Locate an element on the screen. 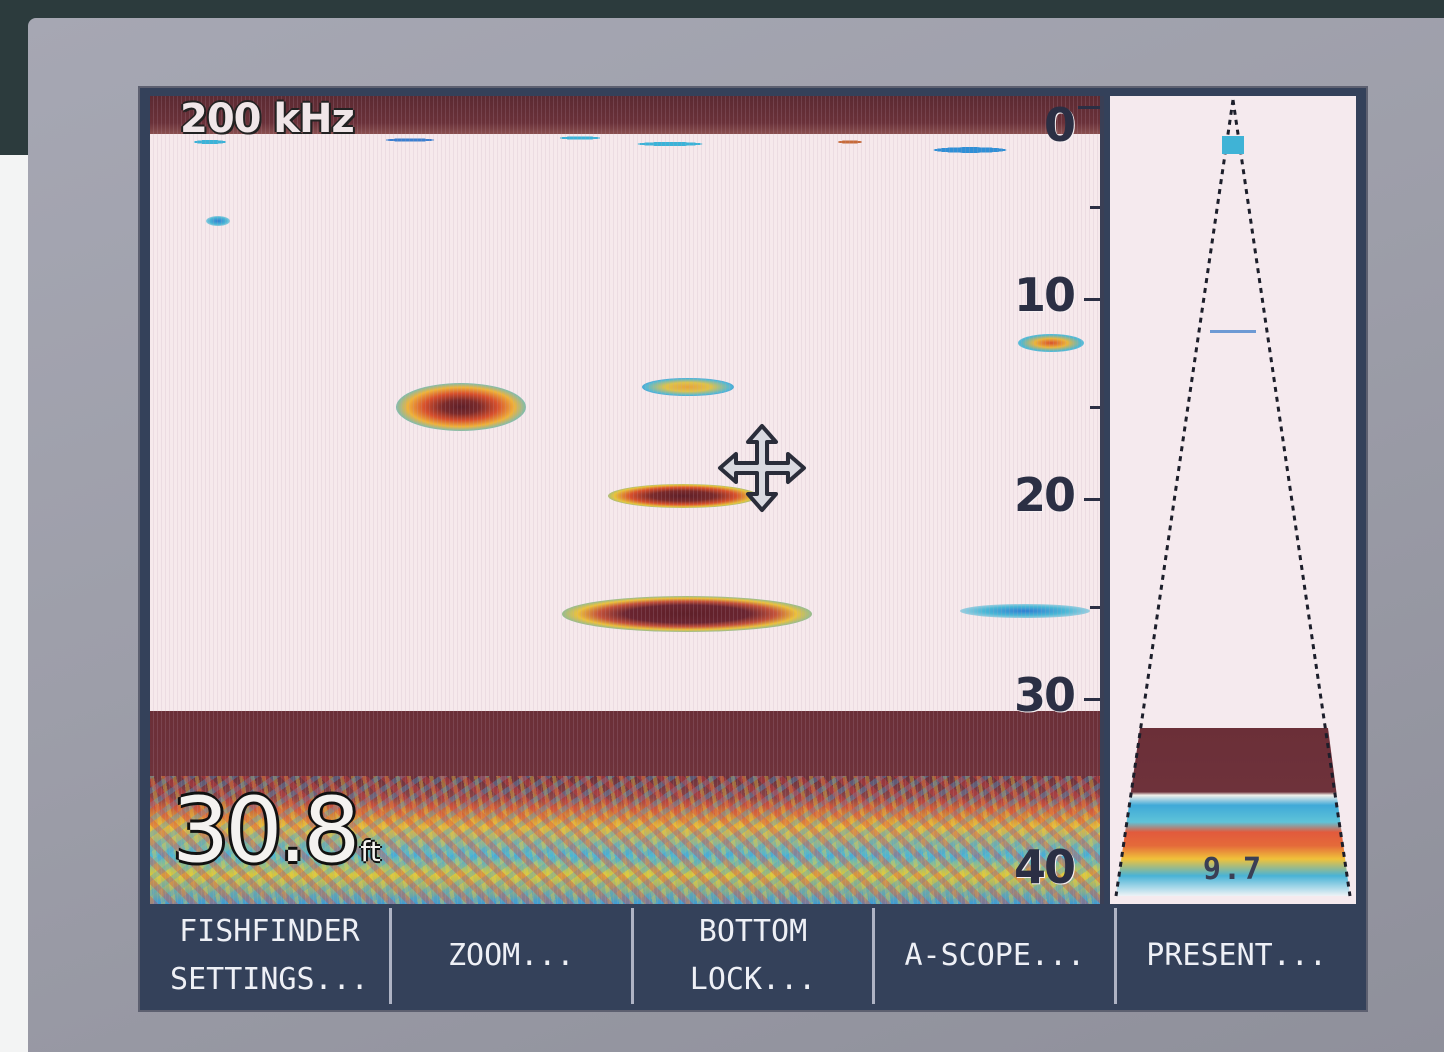 The width and height of the screenshot is (1444, 1052). depth-scale-label: 30 is located at coordinates (1044, 695).